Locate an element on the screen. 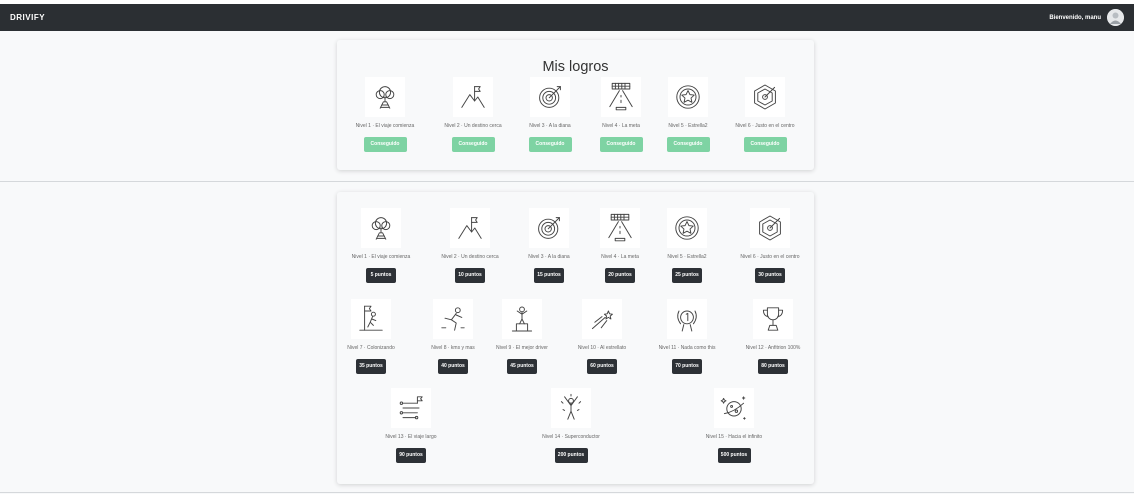 This screenshot has height=494, width=1134. level-badge: Nivel 14 · Superconductor 200 puntos is located at coordinates (571, 428).